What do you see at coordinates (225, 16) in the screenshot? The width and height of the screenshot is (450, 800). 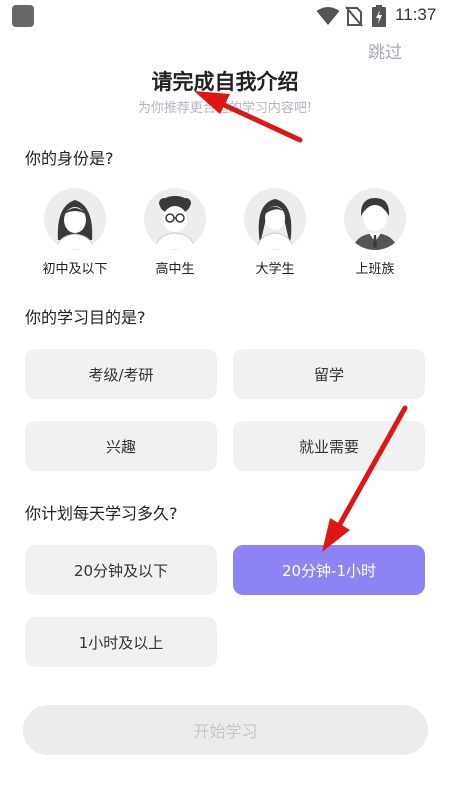 I see `status-bar: 11:37` at bounding box center [225, 16].